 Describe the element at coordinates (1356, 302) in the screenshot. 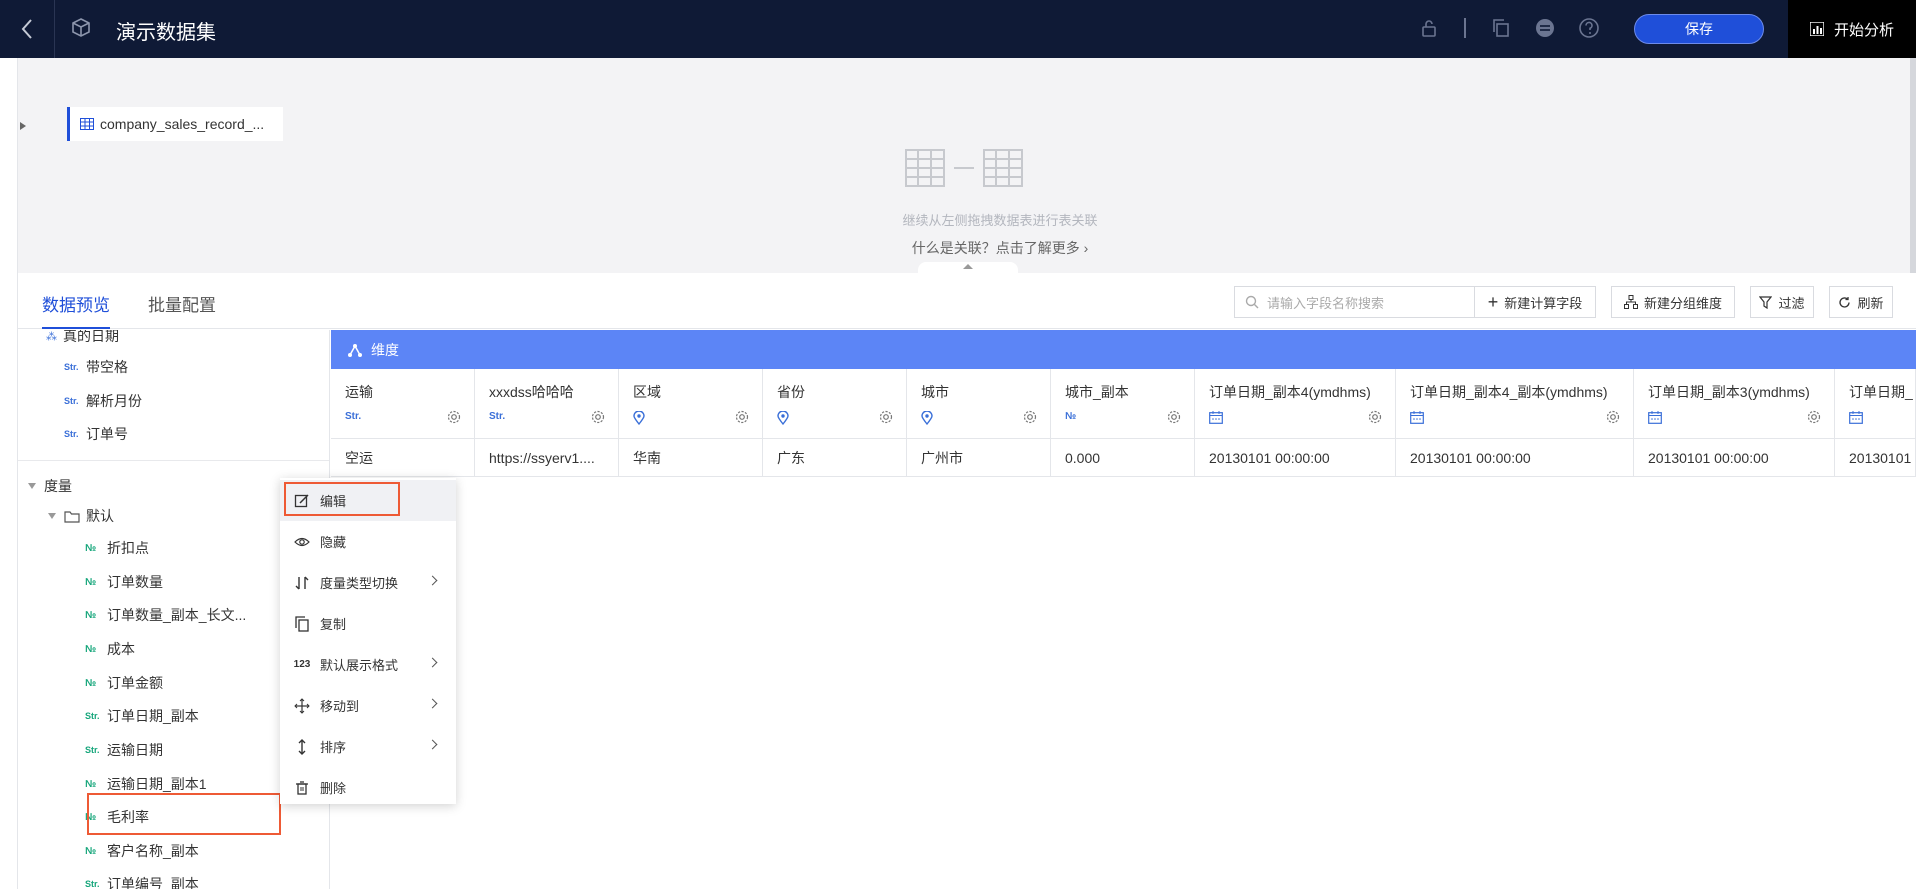

I see `field-search-input: 请输入字段名称搜索` at that location.